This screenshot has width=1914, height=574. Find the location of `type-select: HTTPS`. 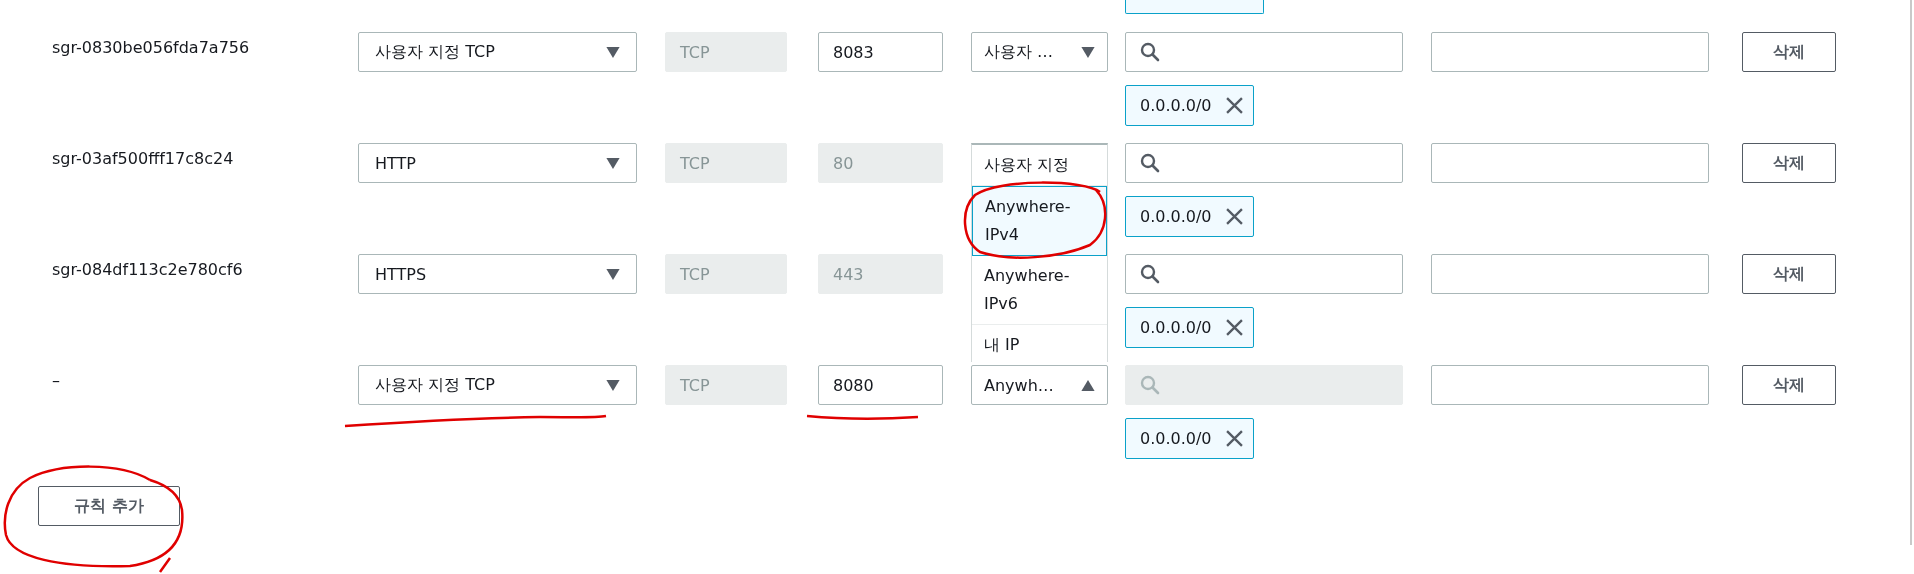

type-select: HTTPS is located at coordinates (497, 274).